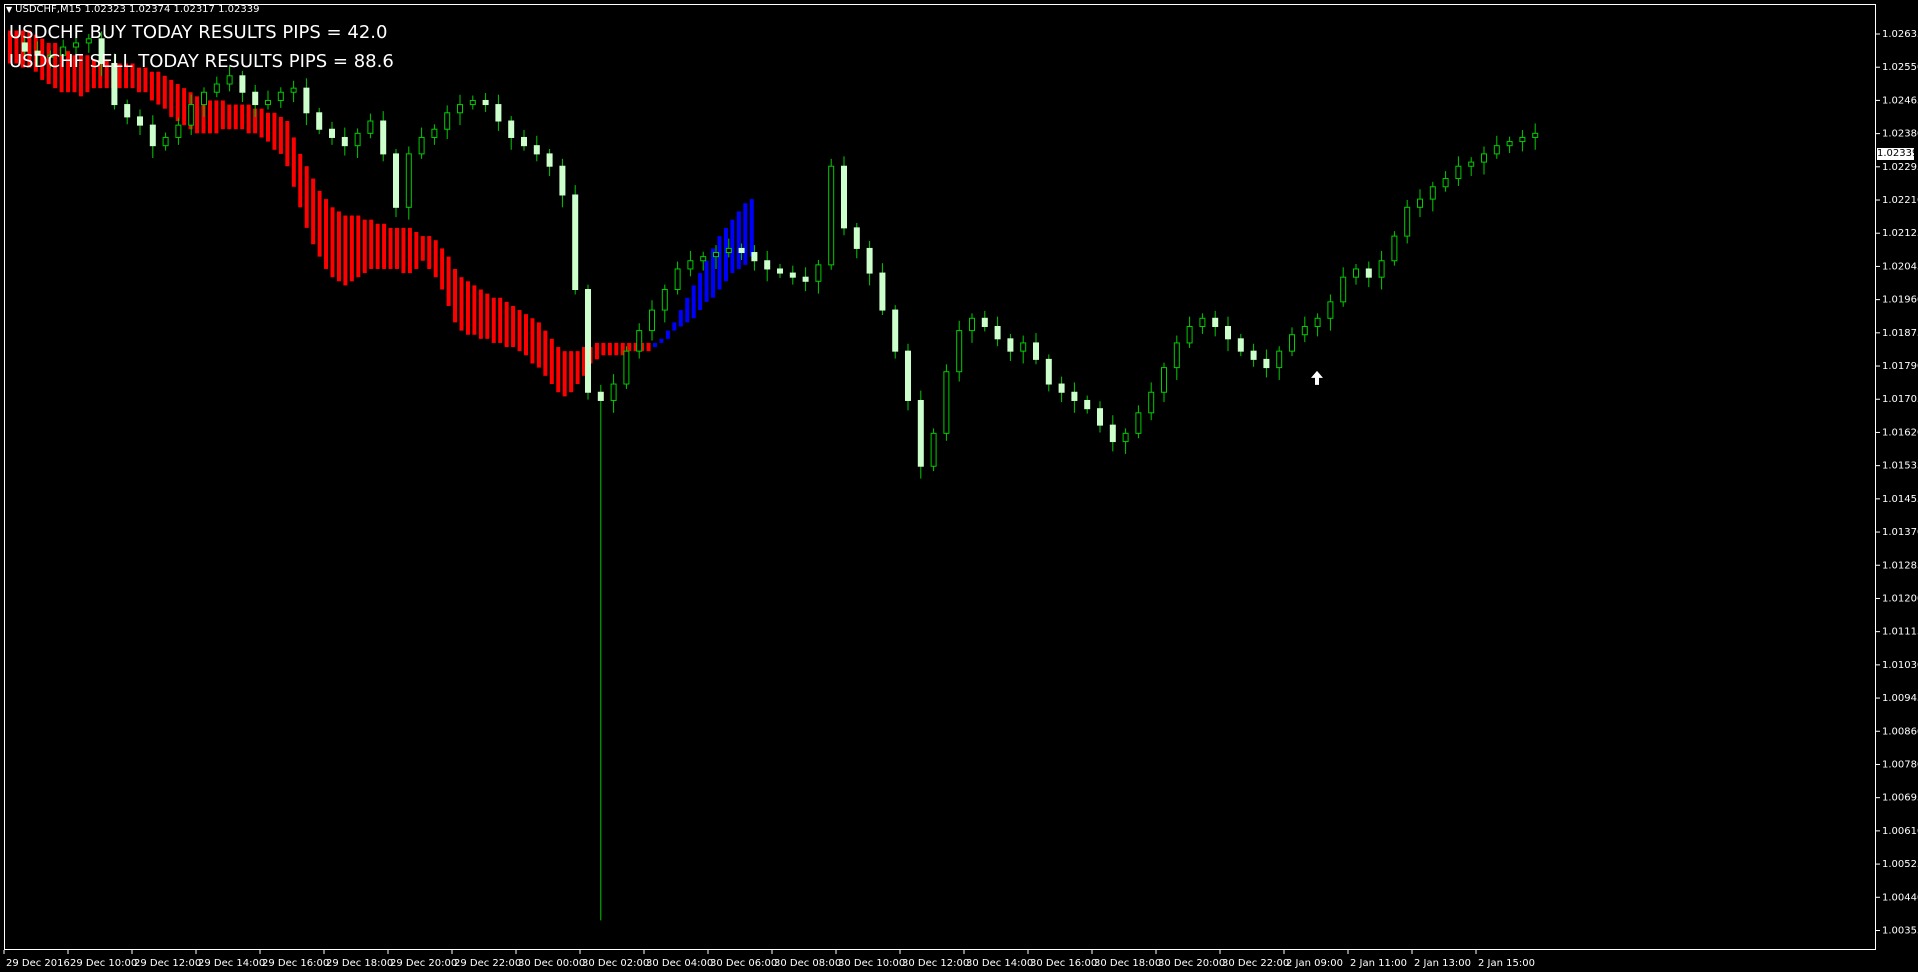  I want to click on y-tick-label: 1.00525, so click(1900, 864).